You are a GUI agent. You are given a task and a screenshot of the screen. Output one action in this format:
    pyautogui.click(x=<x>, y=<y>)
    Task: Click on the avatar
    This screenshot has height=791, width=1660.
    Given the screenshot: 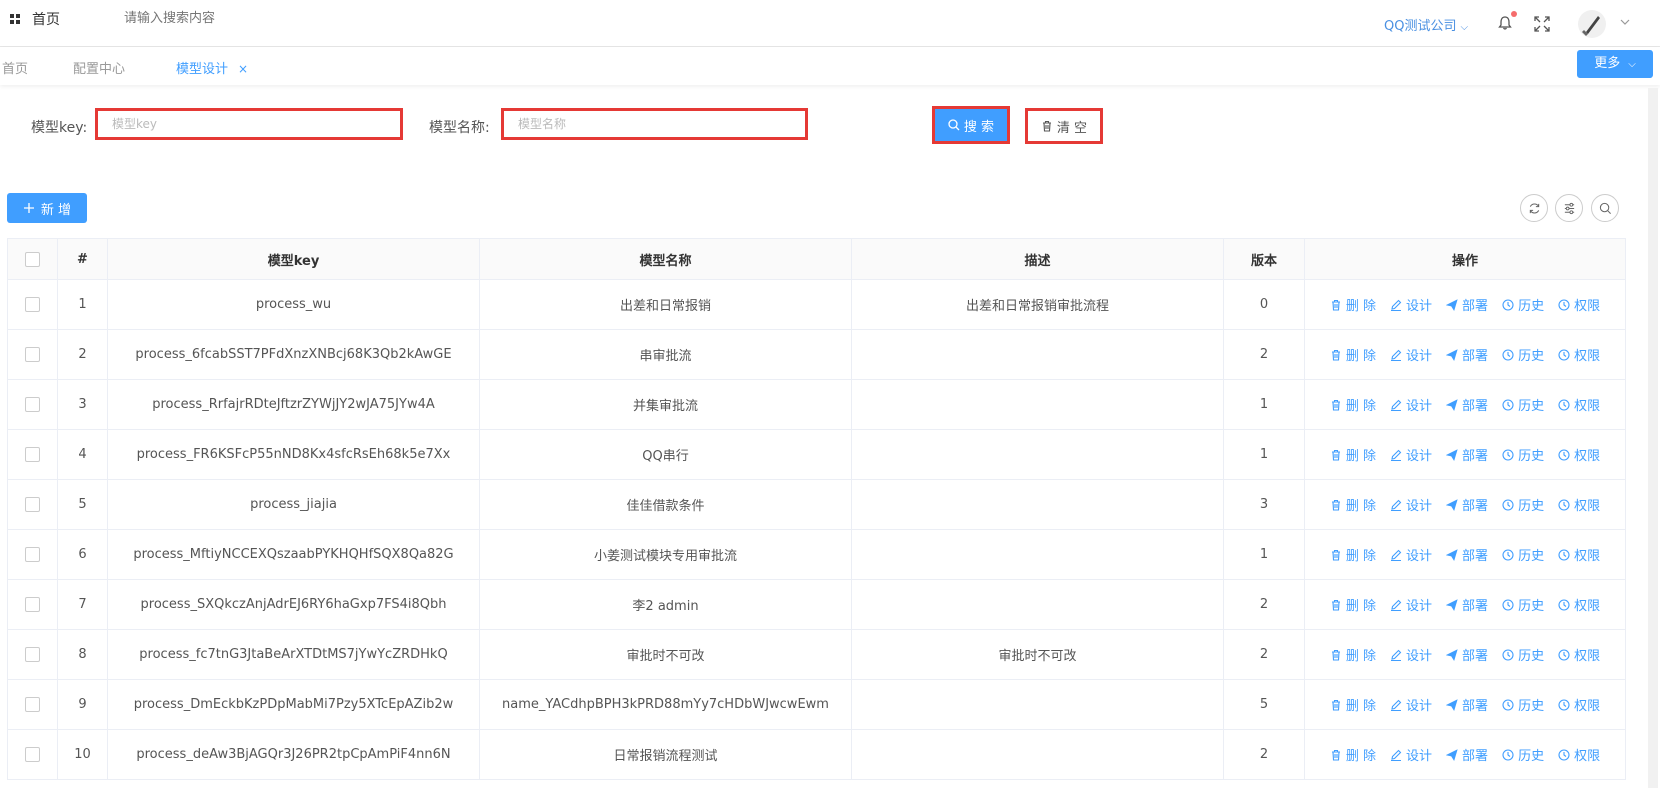 What is the action you would take?
    pyautogui.click(x=1592, y=24)
    